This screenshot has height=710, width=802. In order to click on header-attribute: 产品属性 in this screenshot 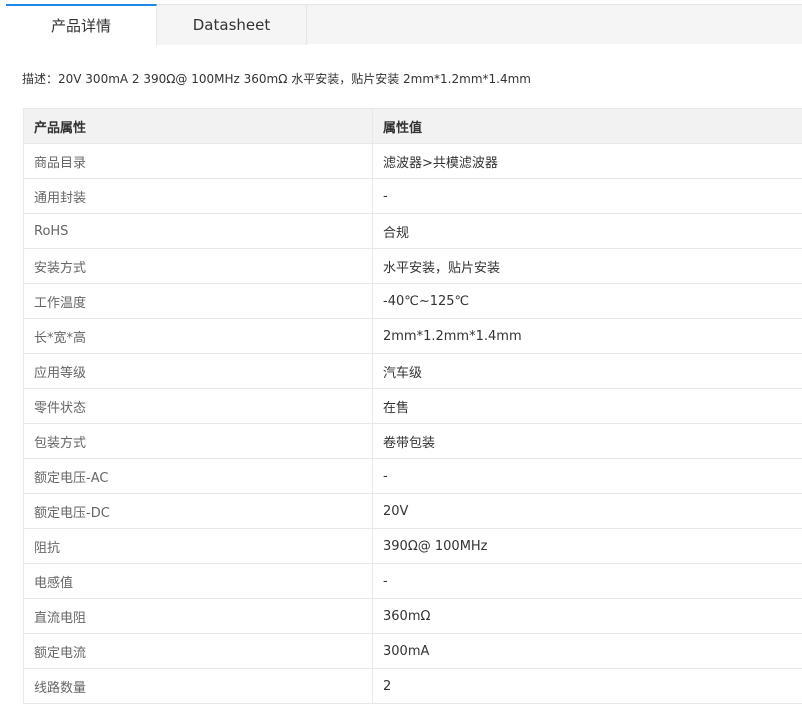, I will do `click(198, 126)`.